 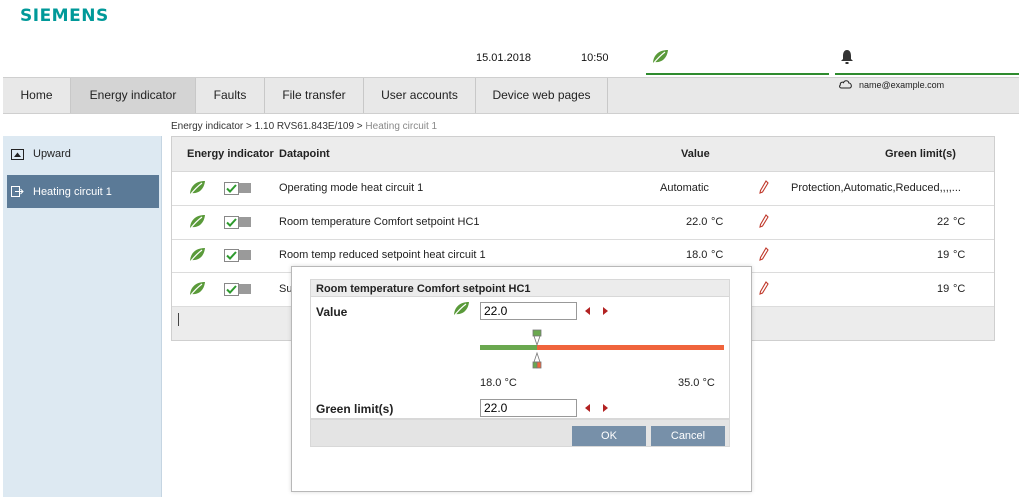 What do you see at coordinates (379, 222) in the screenshot?
I see `datapoint-name: Room temperature Comfort setpoint HC1` at bounding box center [379, 222].